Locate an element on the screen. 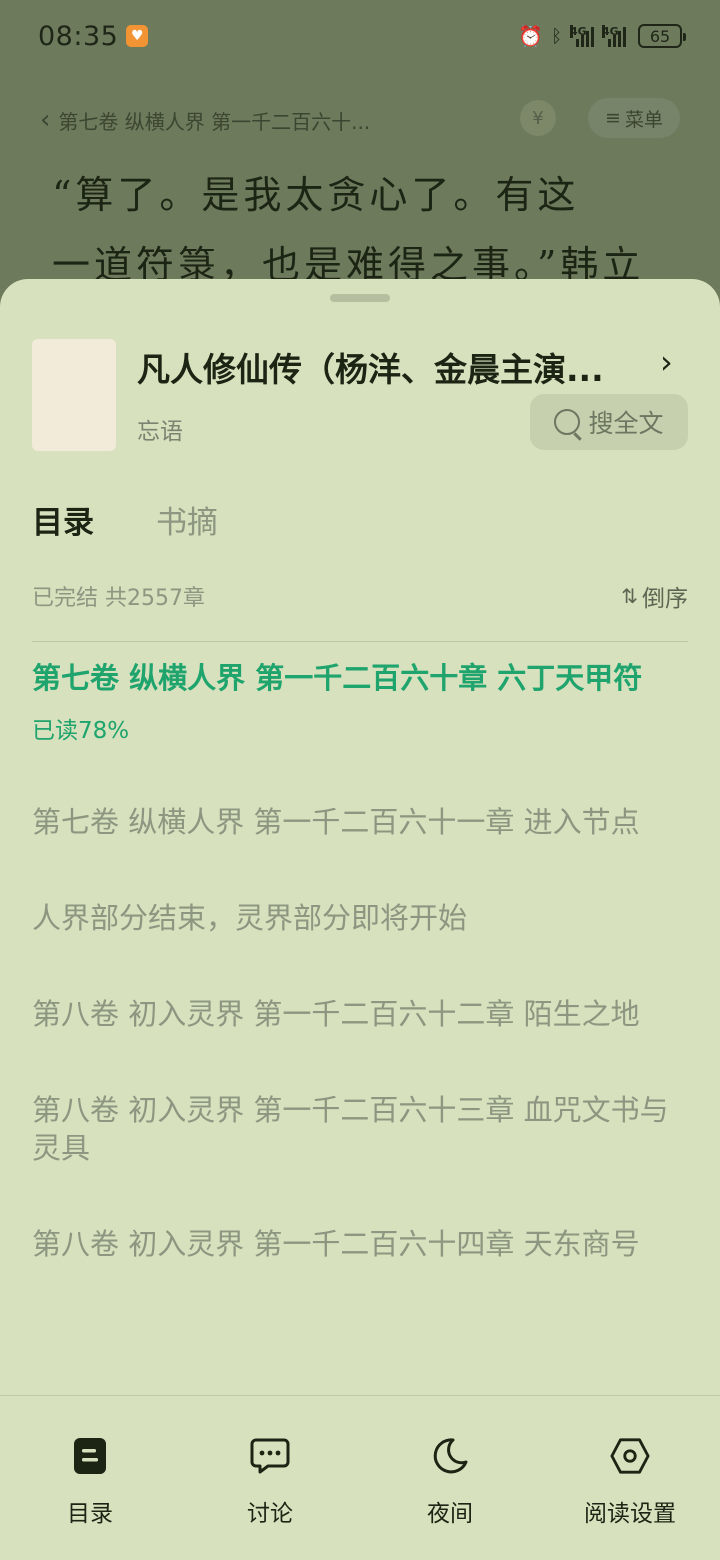 Image resolution: width=720 pixels, height=1560 pixels. chapter-item: 第八卷 初入灵界 第一千二百六十二章 陌生之地 is located at coordinates (360, 1014).